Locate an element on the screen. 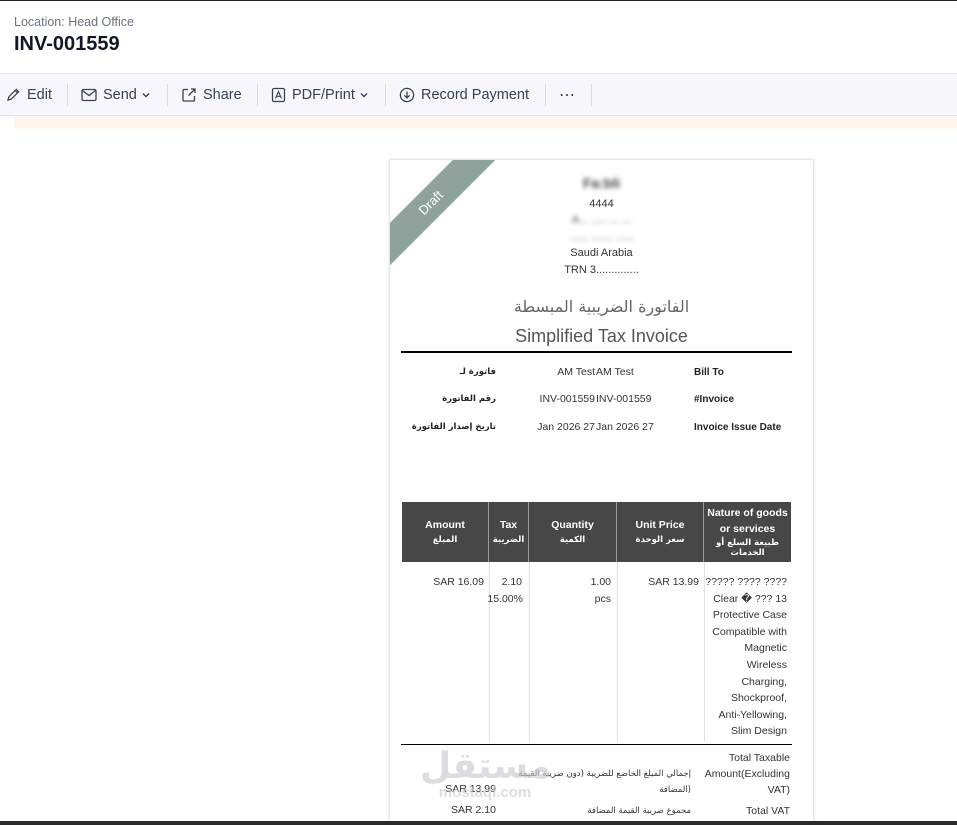  record-payment-label: Record Payment is located at coordinates (475, 94).